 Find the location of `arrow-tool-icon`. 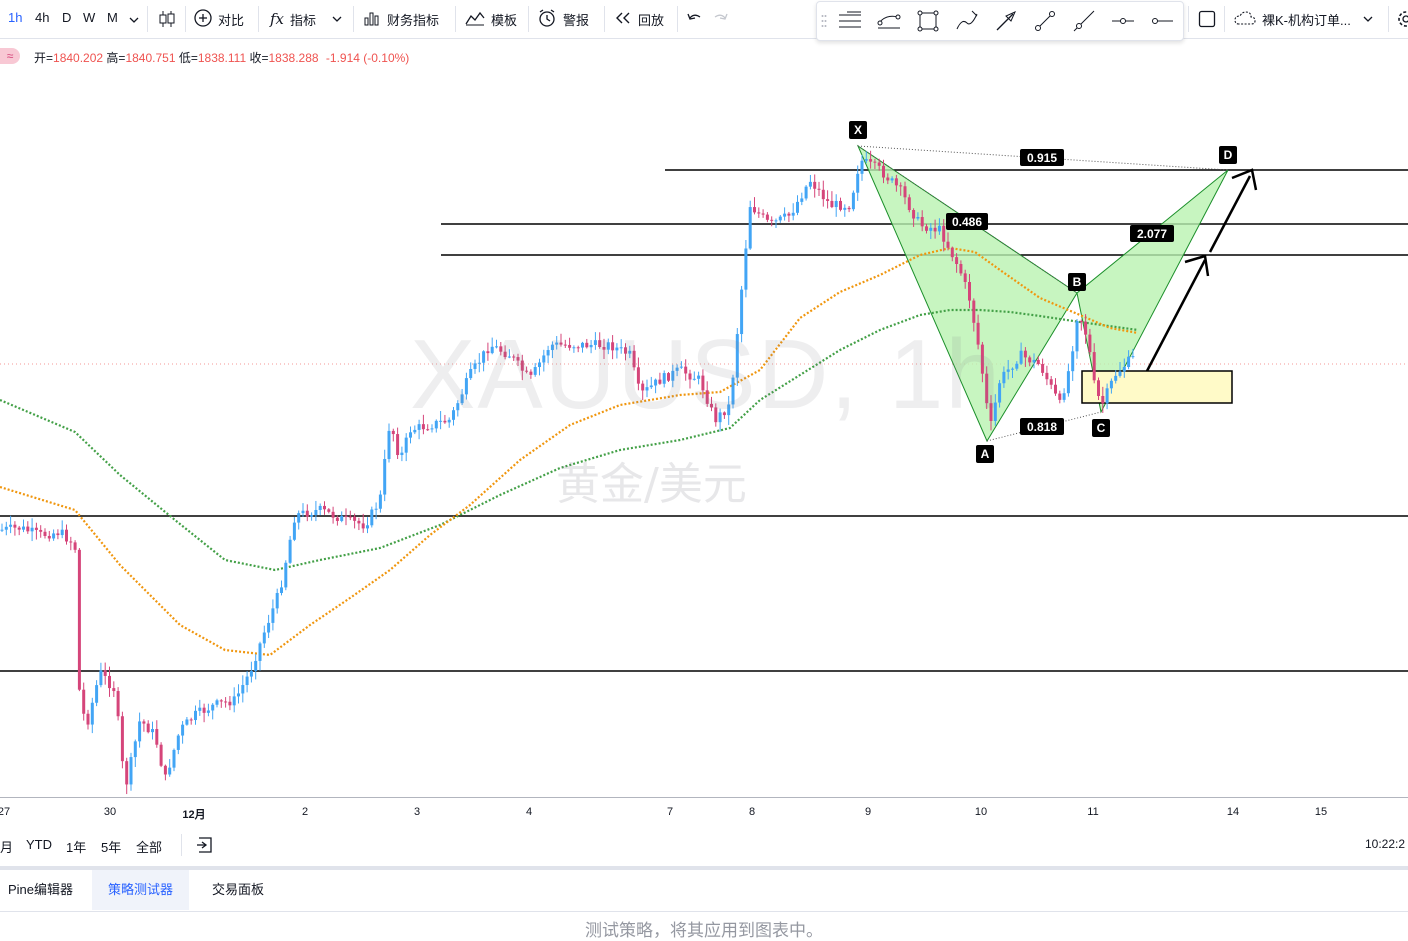

arrow-tool-icon is located at coordinates (1006, 21).